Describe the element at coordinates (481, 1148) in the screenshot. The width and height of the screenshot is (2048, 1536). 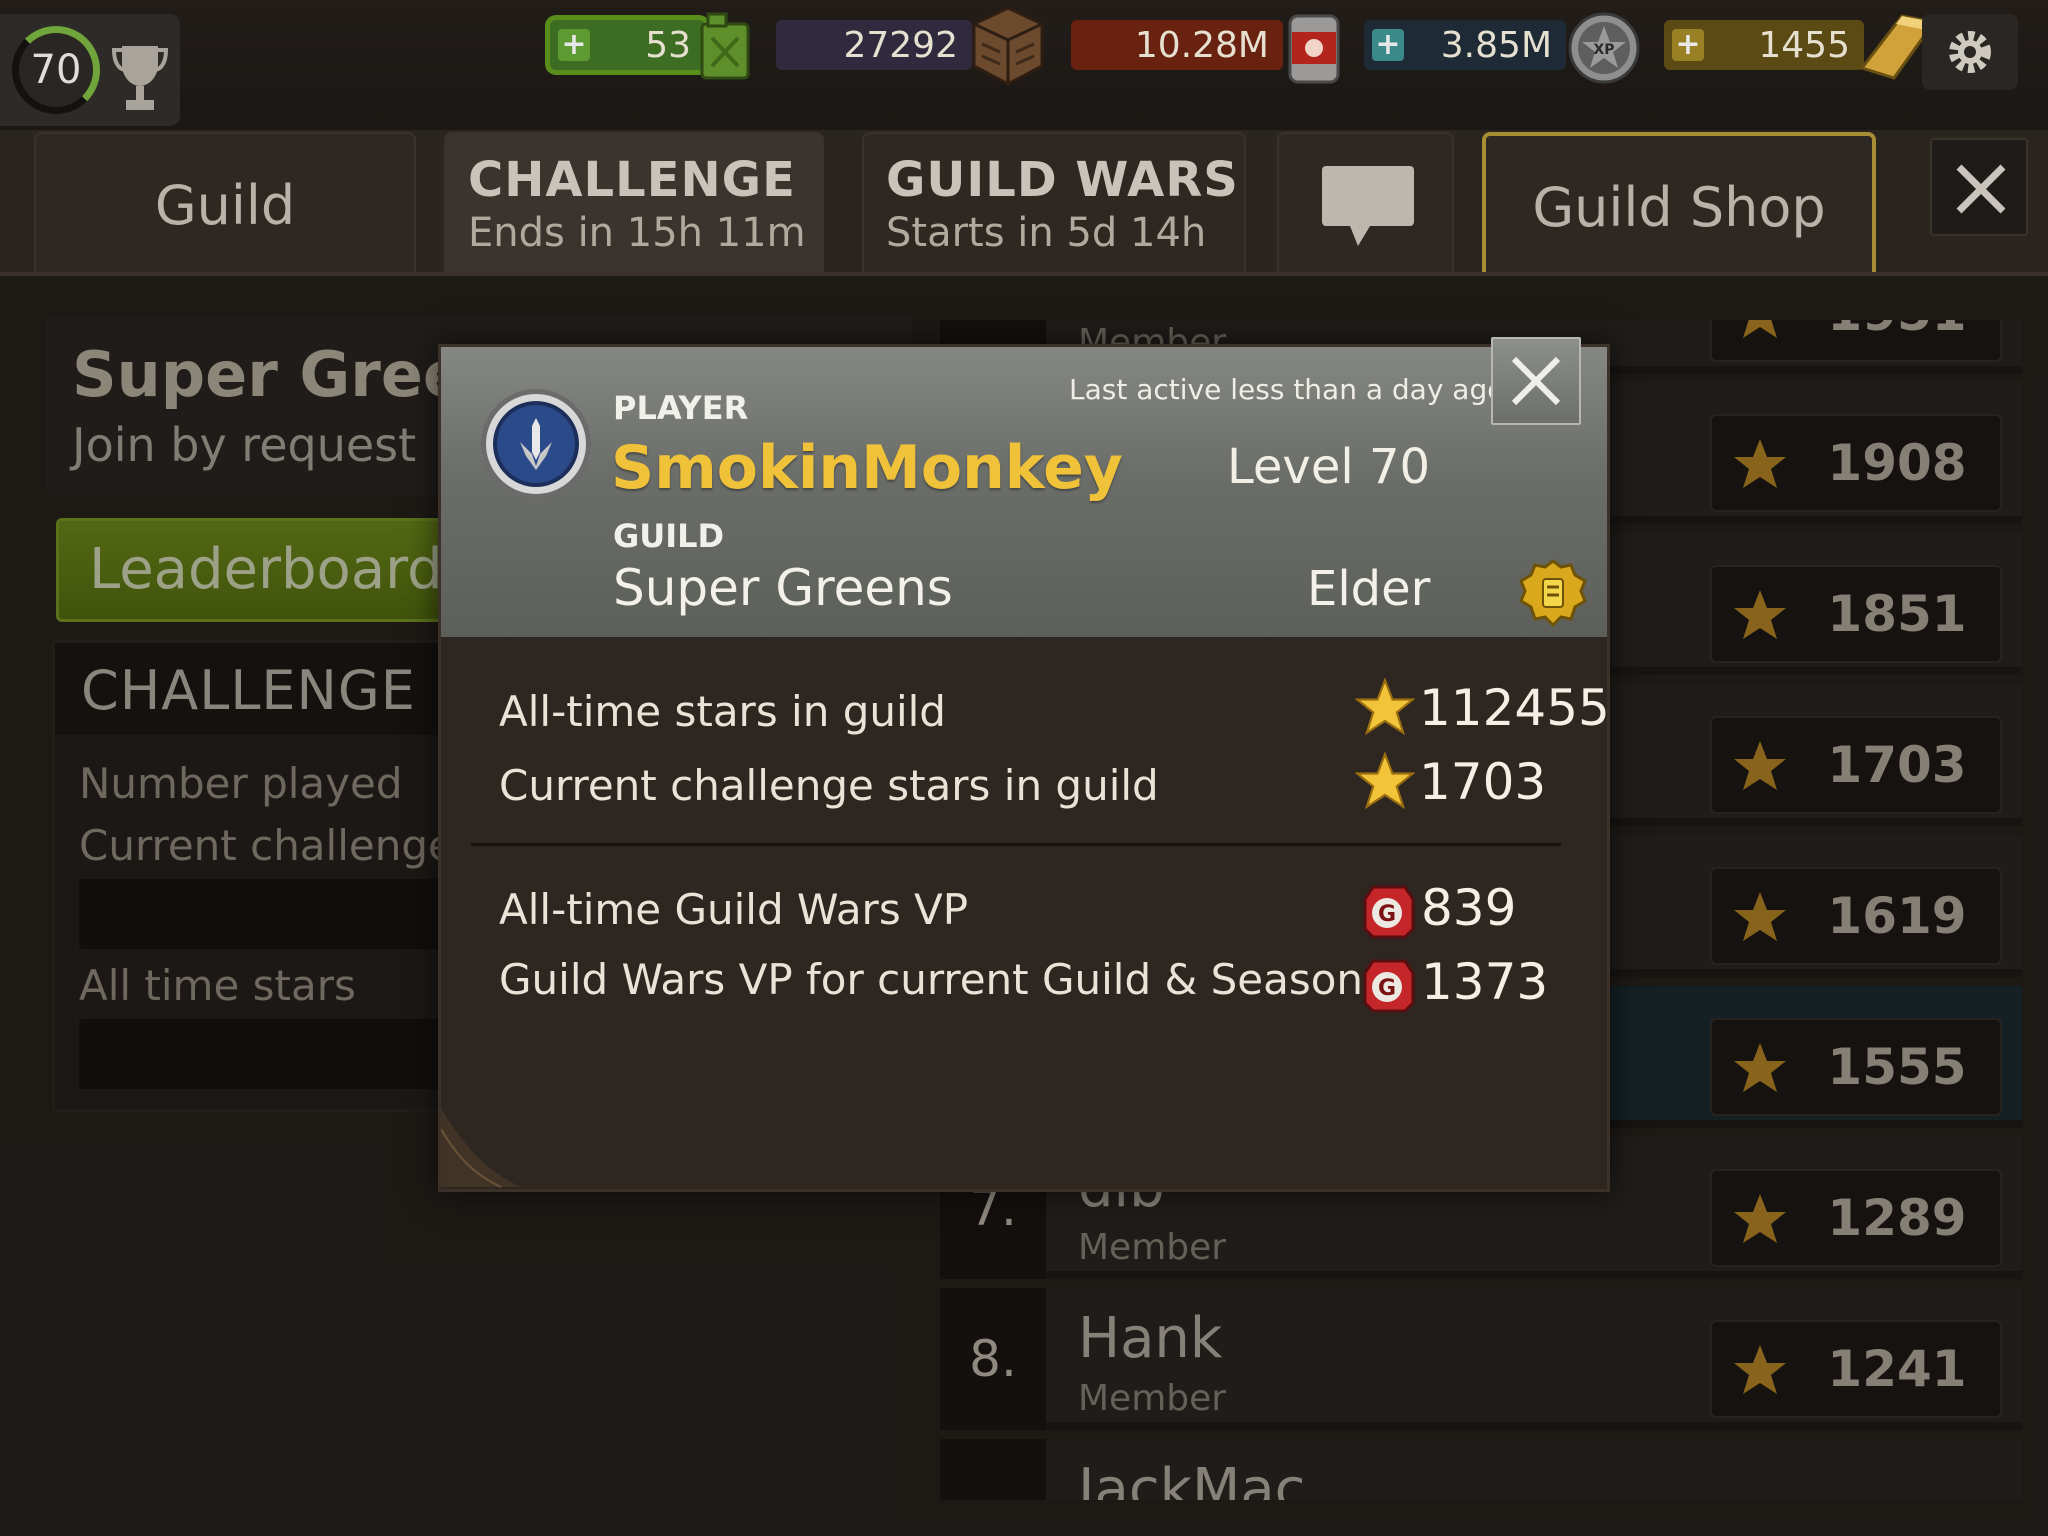
I see `corner-decoration` at that location.